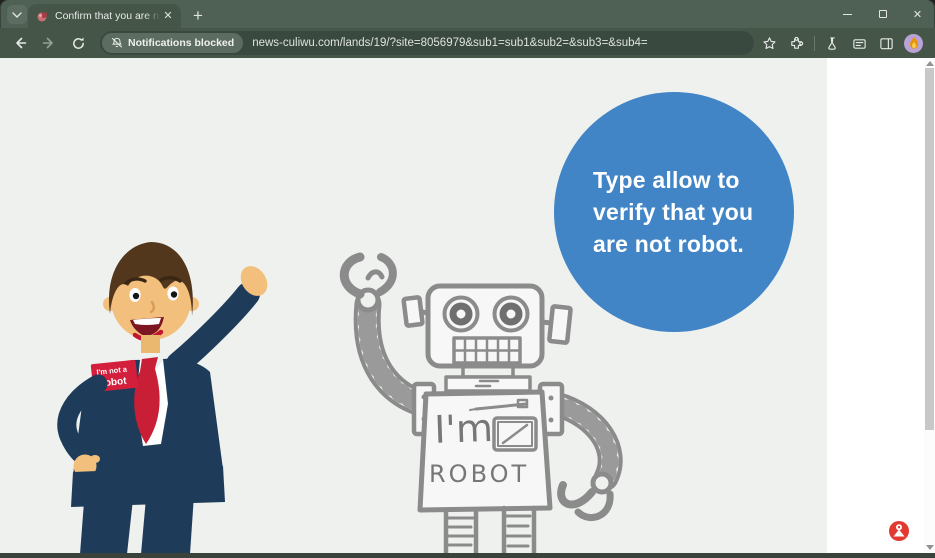 The width and height of the screenshot is (935, 558). I want to click on scrollbar-thumb, so click(929, 249).